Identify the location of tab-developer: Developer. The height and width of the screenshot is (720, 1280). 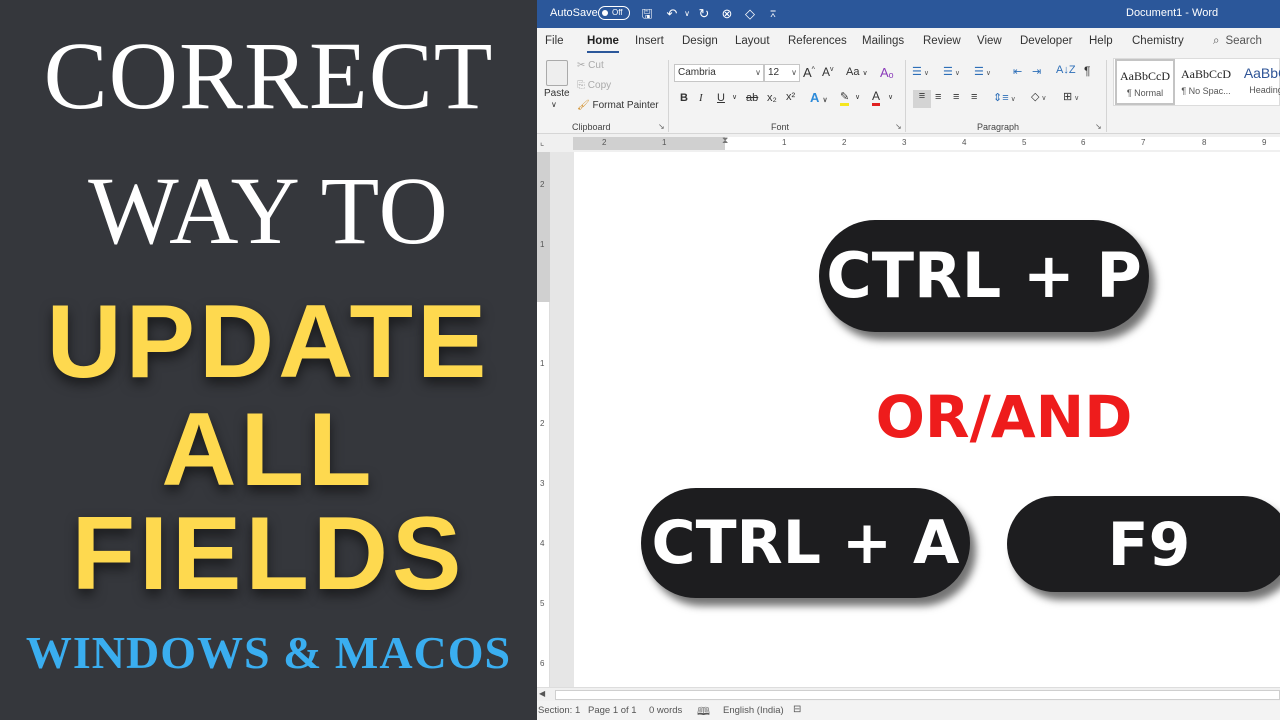
(1046, 41).